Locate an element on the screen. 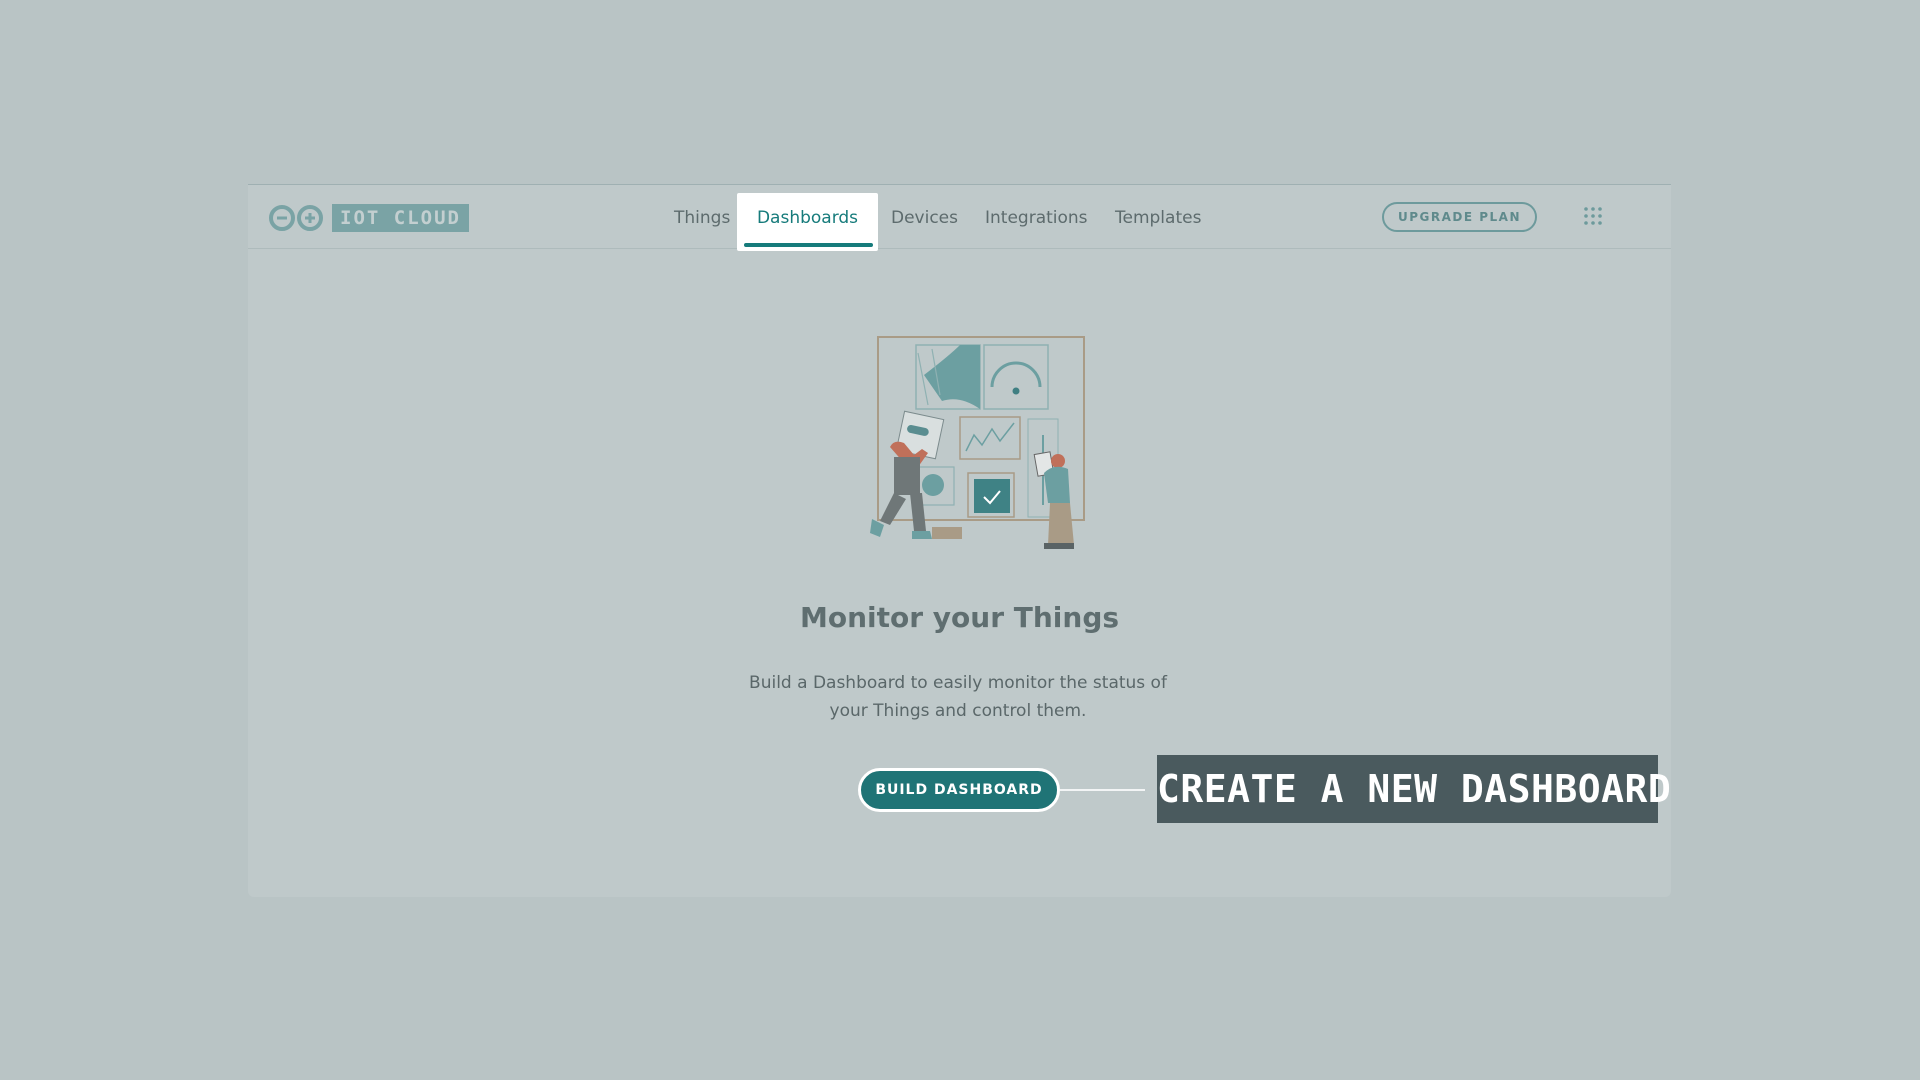  tab-dashboards-label: Dashboards is located at coordinates (807, 218).